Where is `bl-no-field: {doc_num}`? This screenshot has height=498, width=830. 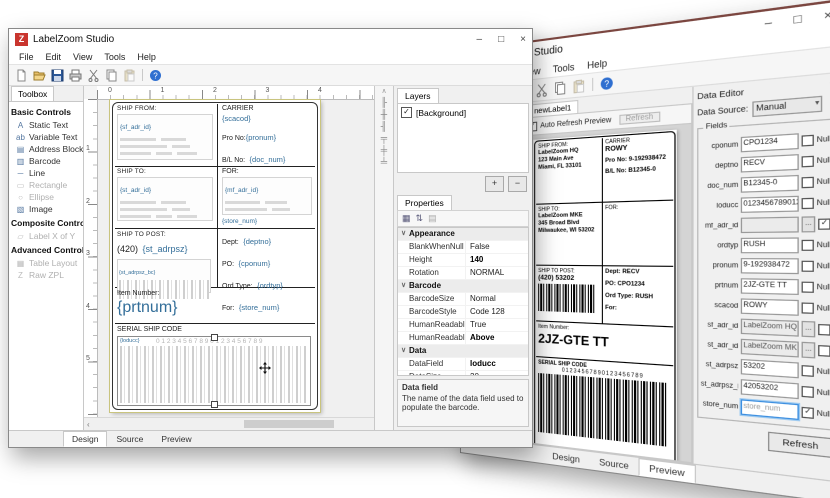 bl-no-field: {doc_num} is located at coordinates (268, 159).